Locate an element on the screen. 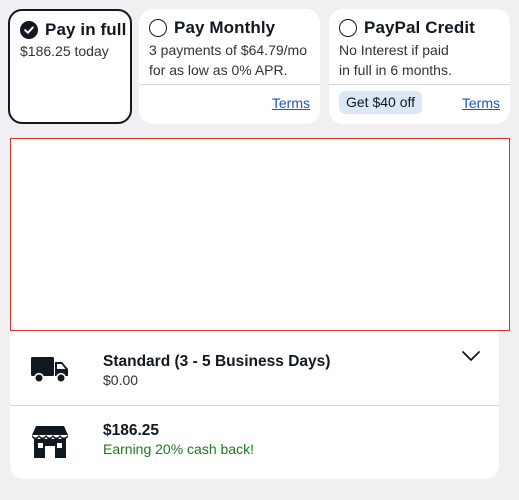 The image size is (519, 500). cashback-label: Earning 20% cash back! is located at coordinates (178, 449).